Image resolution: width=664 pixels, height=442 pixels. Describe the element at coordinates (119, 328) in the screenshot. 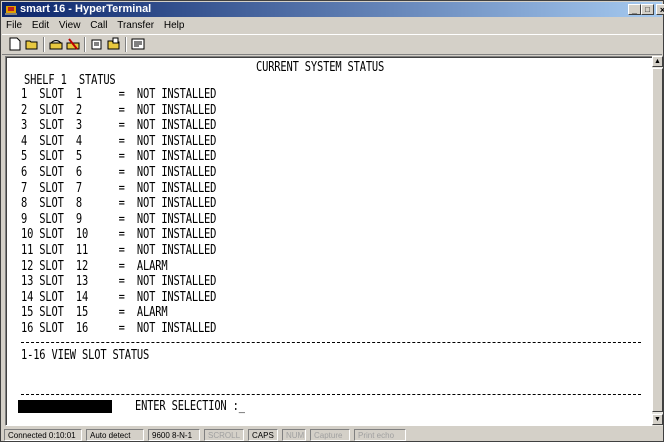

I see `slot-status-row: 16 SLOT 16 = NOT INSTALLED` at that location.